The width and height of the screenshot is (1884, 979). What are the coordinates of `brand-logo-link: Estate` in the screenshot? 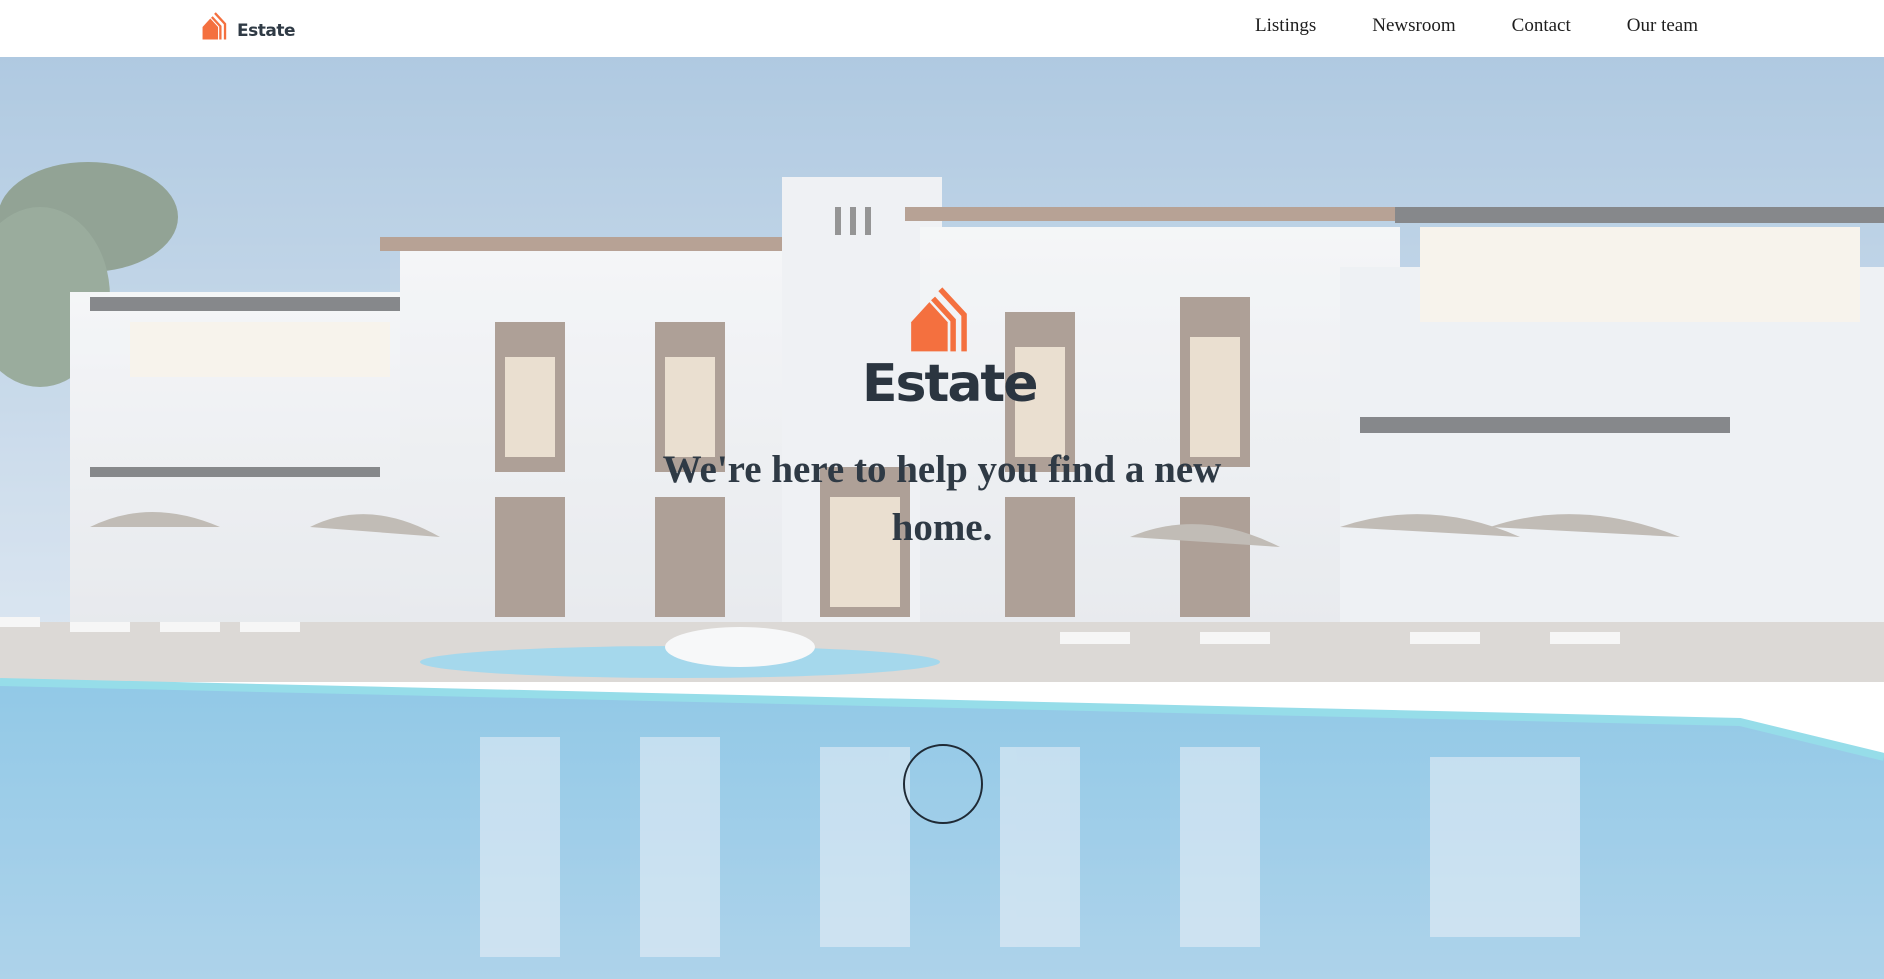 It's located at (248, 25).